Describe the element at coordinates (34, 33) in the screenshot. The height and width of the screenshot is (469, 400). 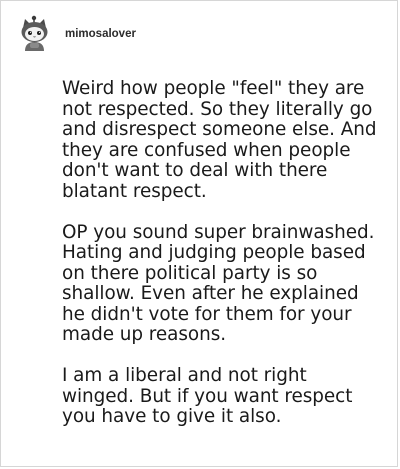
I see `gray-cat-avatar-icon` at that location.